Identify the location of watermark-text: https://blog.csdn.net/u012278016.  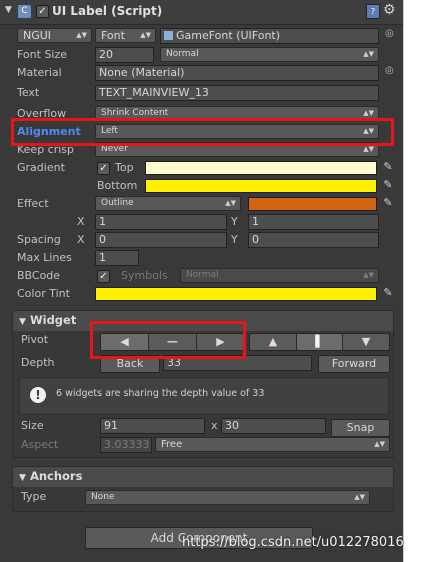
(293, 542).